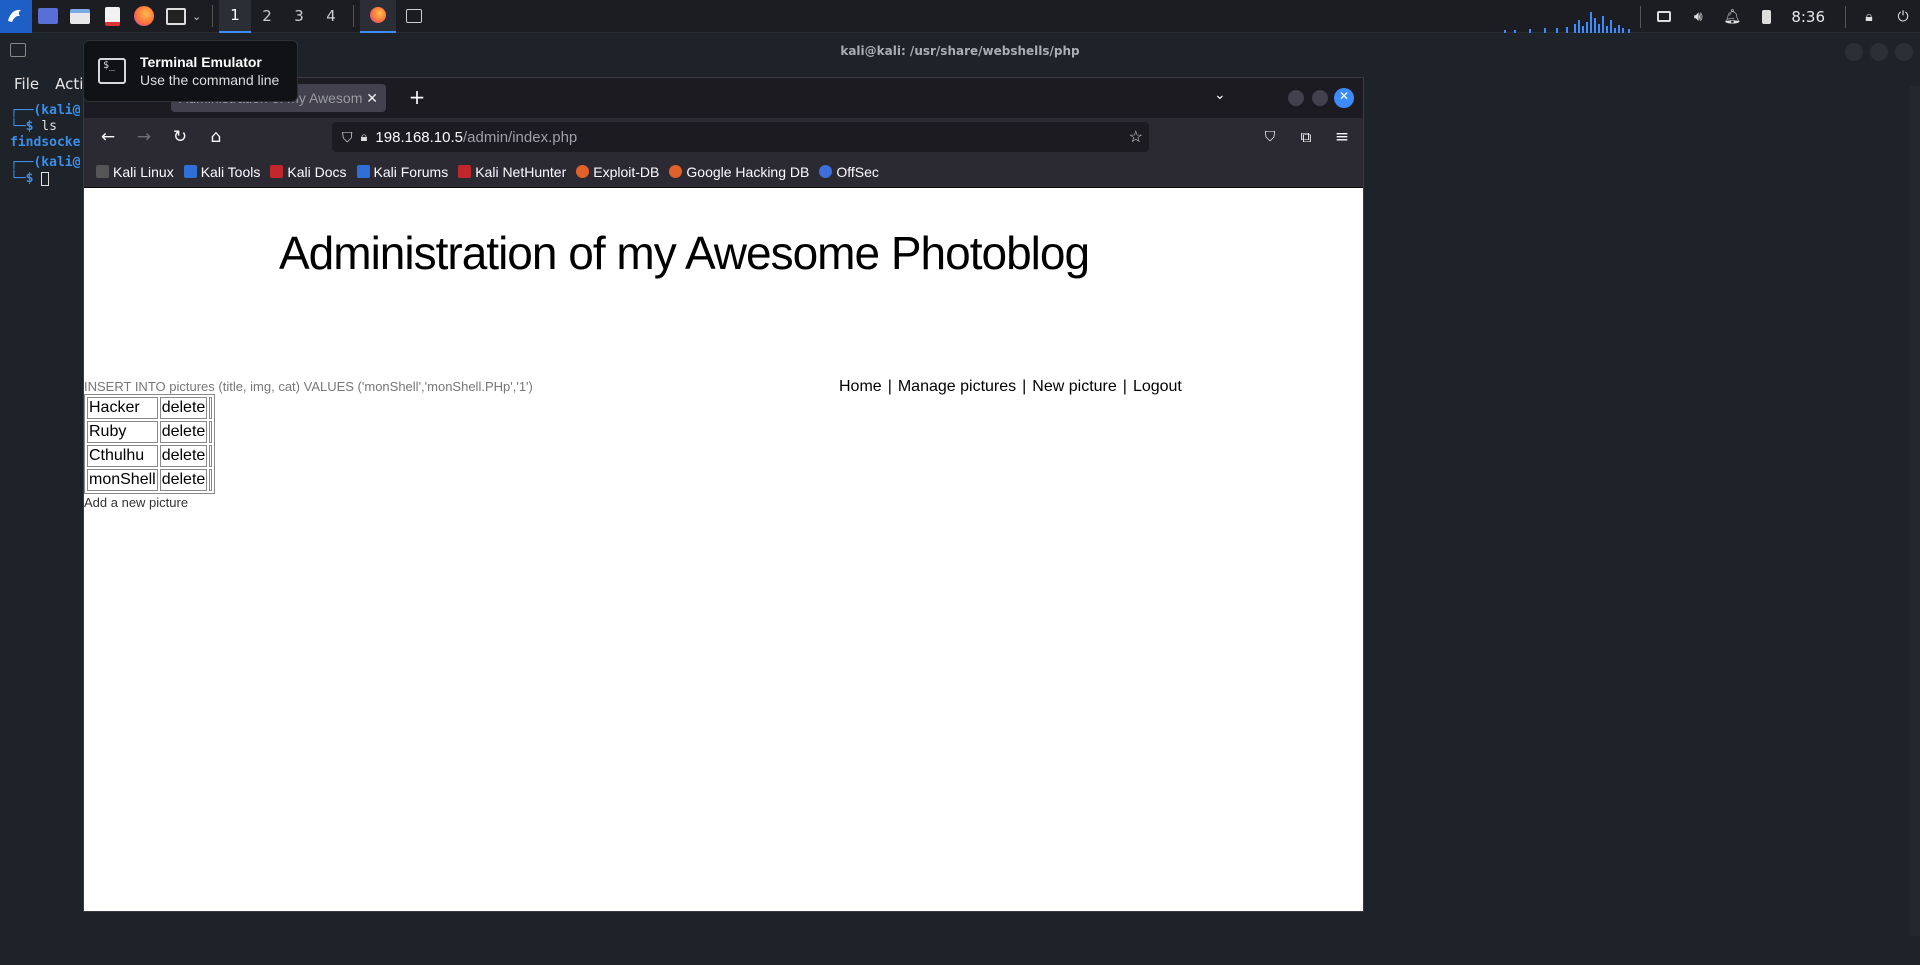 This screenshot has height=965, width=1920. I want to click on cpu-graph, so click(1567, 22).